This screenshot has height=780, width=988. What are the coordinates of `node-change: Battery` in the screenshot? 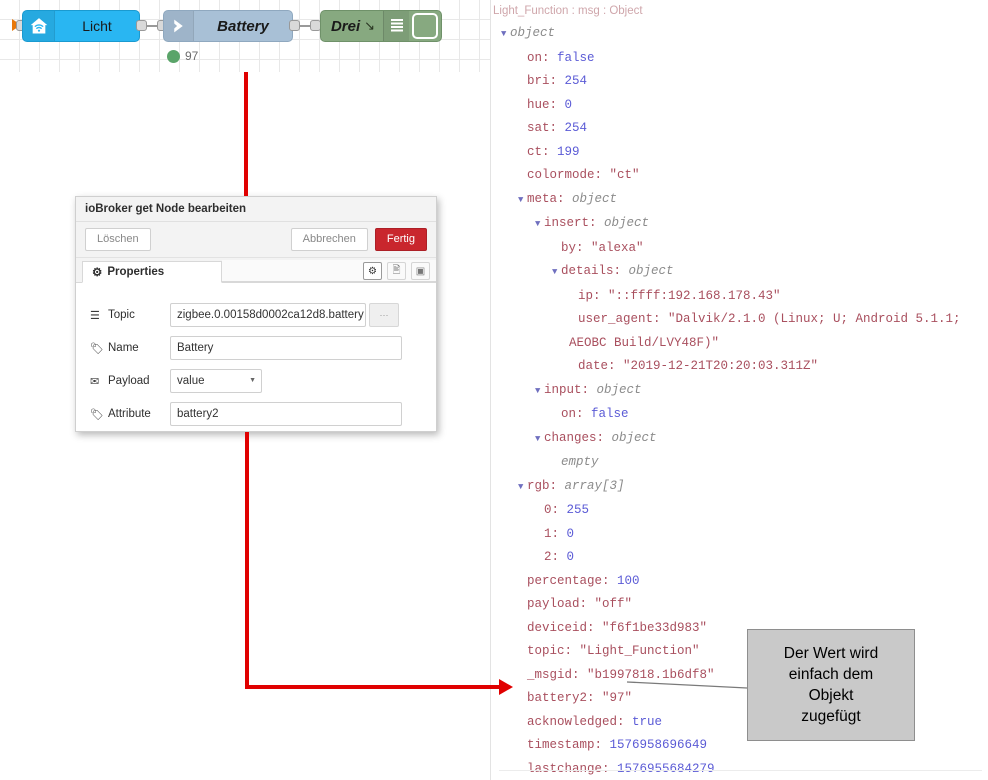 It's located at (228, 26).